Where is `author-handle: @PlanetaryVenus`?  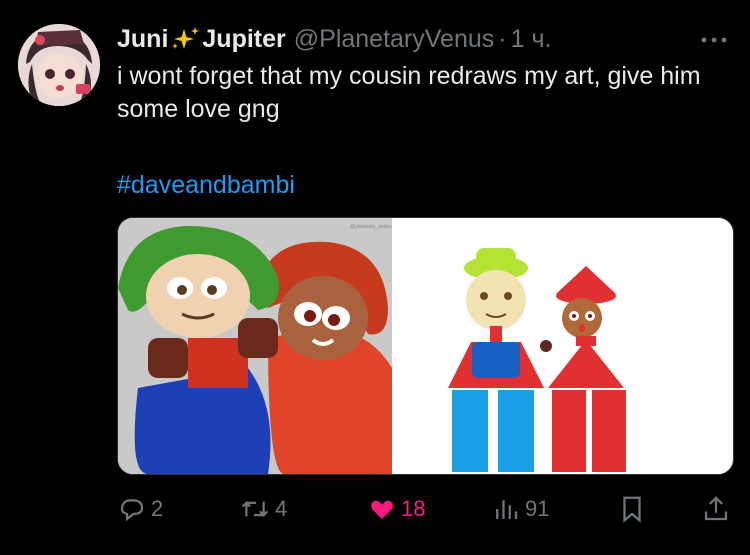
author-handle: @PlanetaryVenus is located at coordinates (394, 39).